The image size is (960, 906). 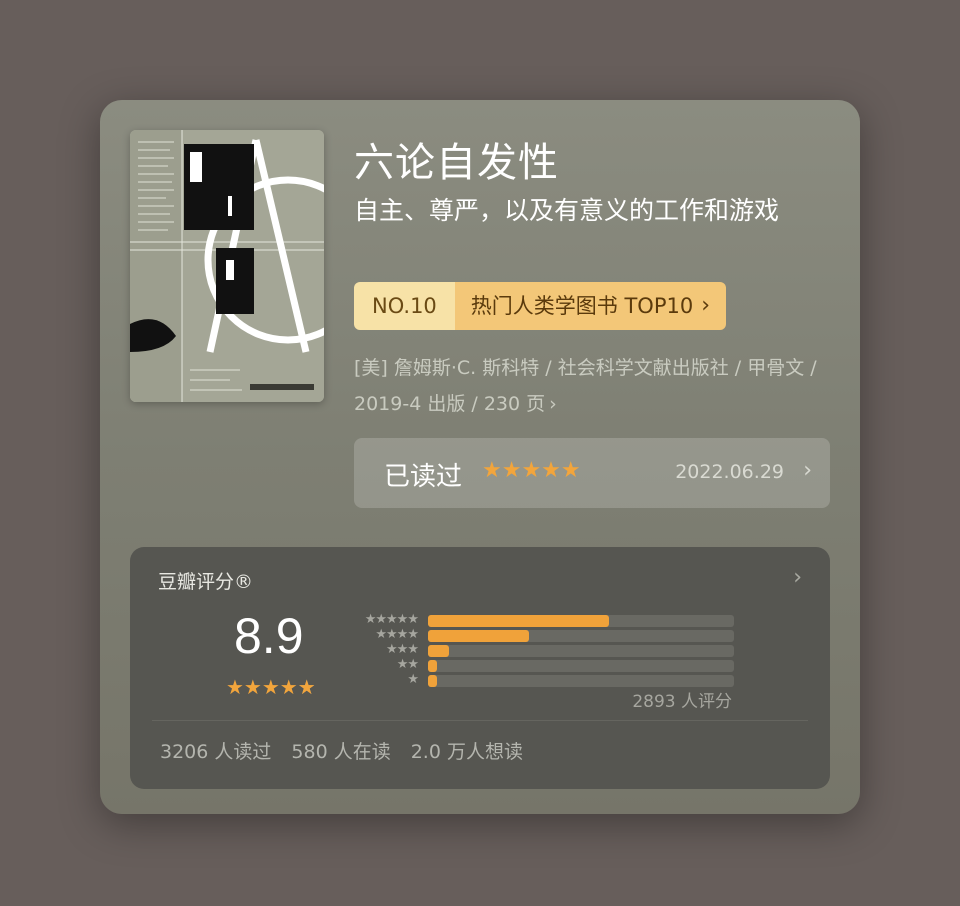 What do you see at coordinates (407, 664) in the screenshot?
I see `dist-stars-2: ★★` at bounding box center [407, 664].